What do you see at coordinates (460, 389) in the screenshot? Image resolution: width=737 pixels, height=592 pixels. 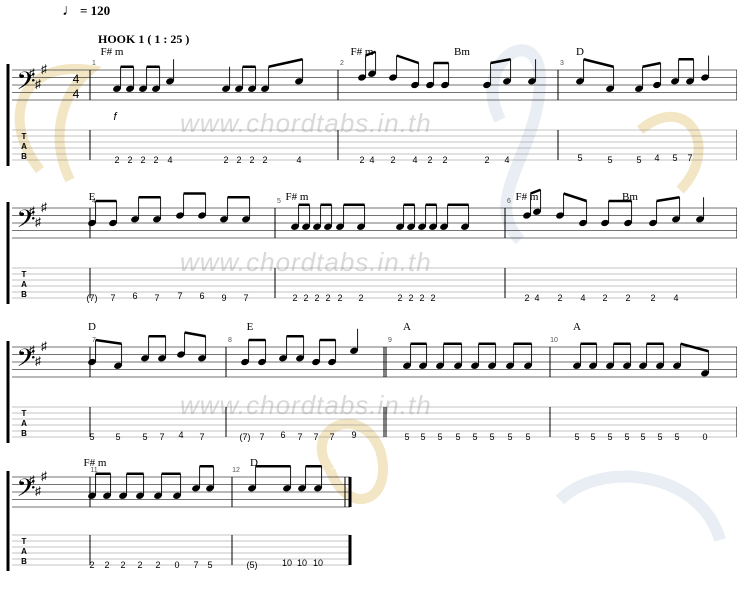 I see `measure-9: 9 5 5 5 5 5 5 5 5` at bounding box center [460, 389].